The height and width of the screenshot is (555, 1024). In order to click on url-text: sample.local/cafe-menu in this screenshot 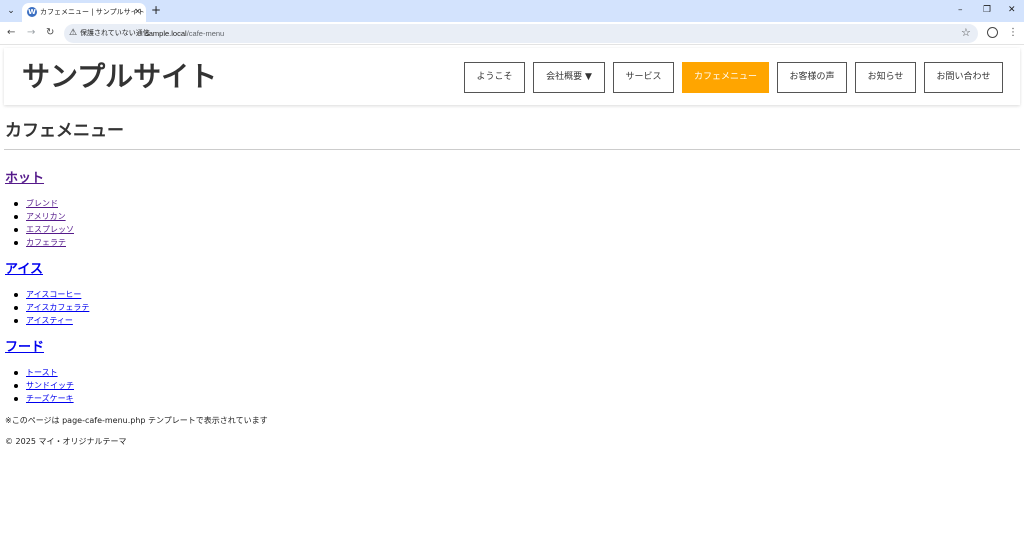, I will do `click(184, 33)`.